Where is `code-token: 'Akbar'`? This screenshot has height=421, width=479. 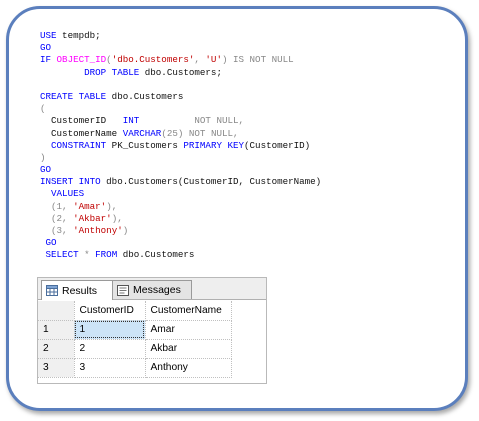 code-token: 'Akbar' is located at coordinates (92, 218).